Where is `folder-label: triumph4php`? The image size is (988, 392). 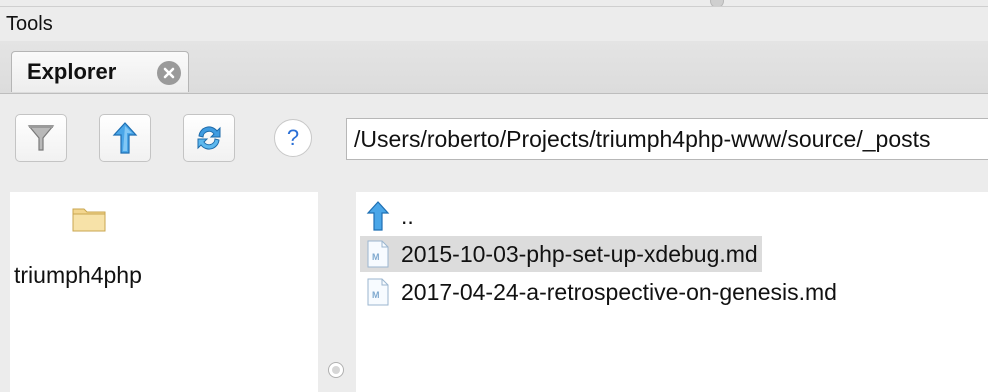 folder-label: triumph4php is located at coordinates (78, 275).